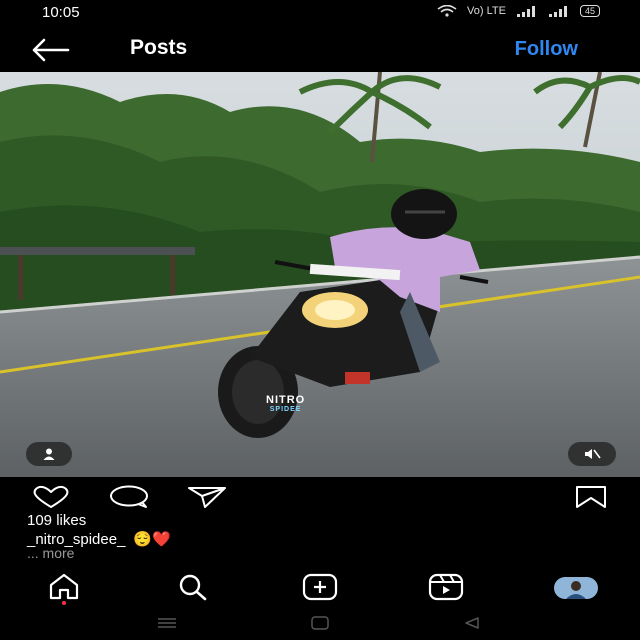  I want to click on send-icon, so click(207, 497).